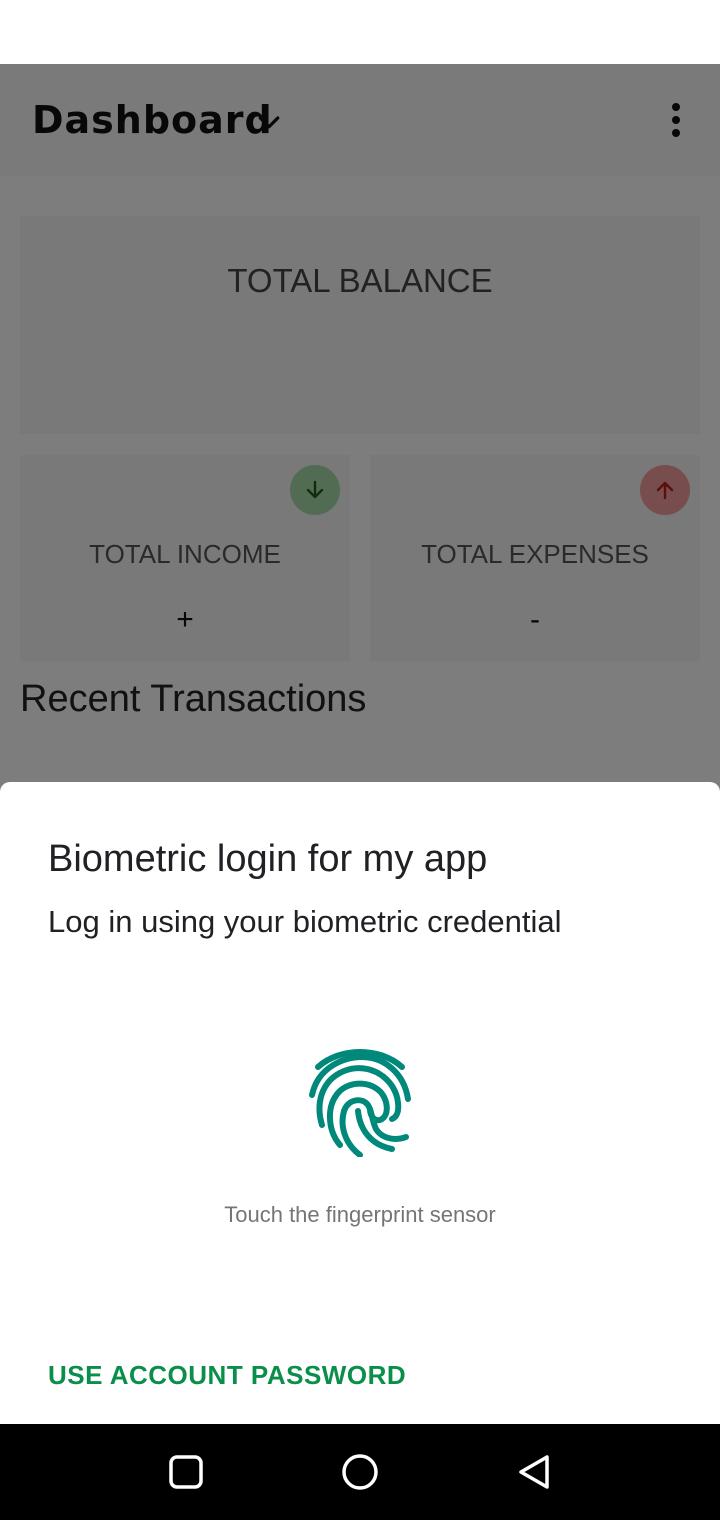 The image size is (720, 1520). Describe the element at coordinates (186, 1472) in the screenshot. I see `recents-square-icon` at that location.